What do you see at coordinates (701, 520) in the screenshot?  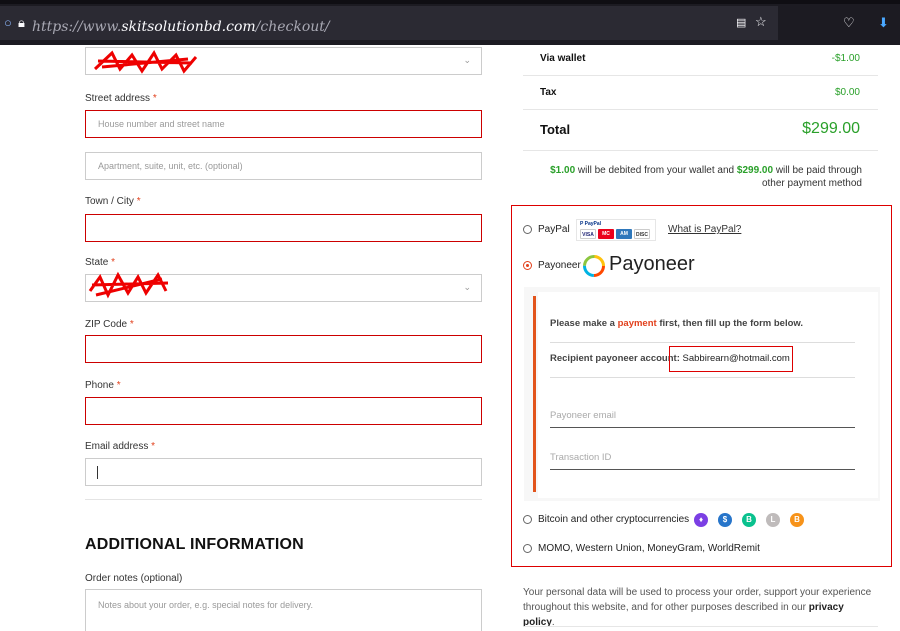 I see `ethereum-icon: ♦` at bounding box center [701, 520].